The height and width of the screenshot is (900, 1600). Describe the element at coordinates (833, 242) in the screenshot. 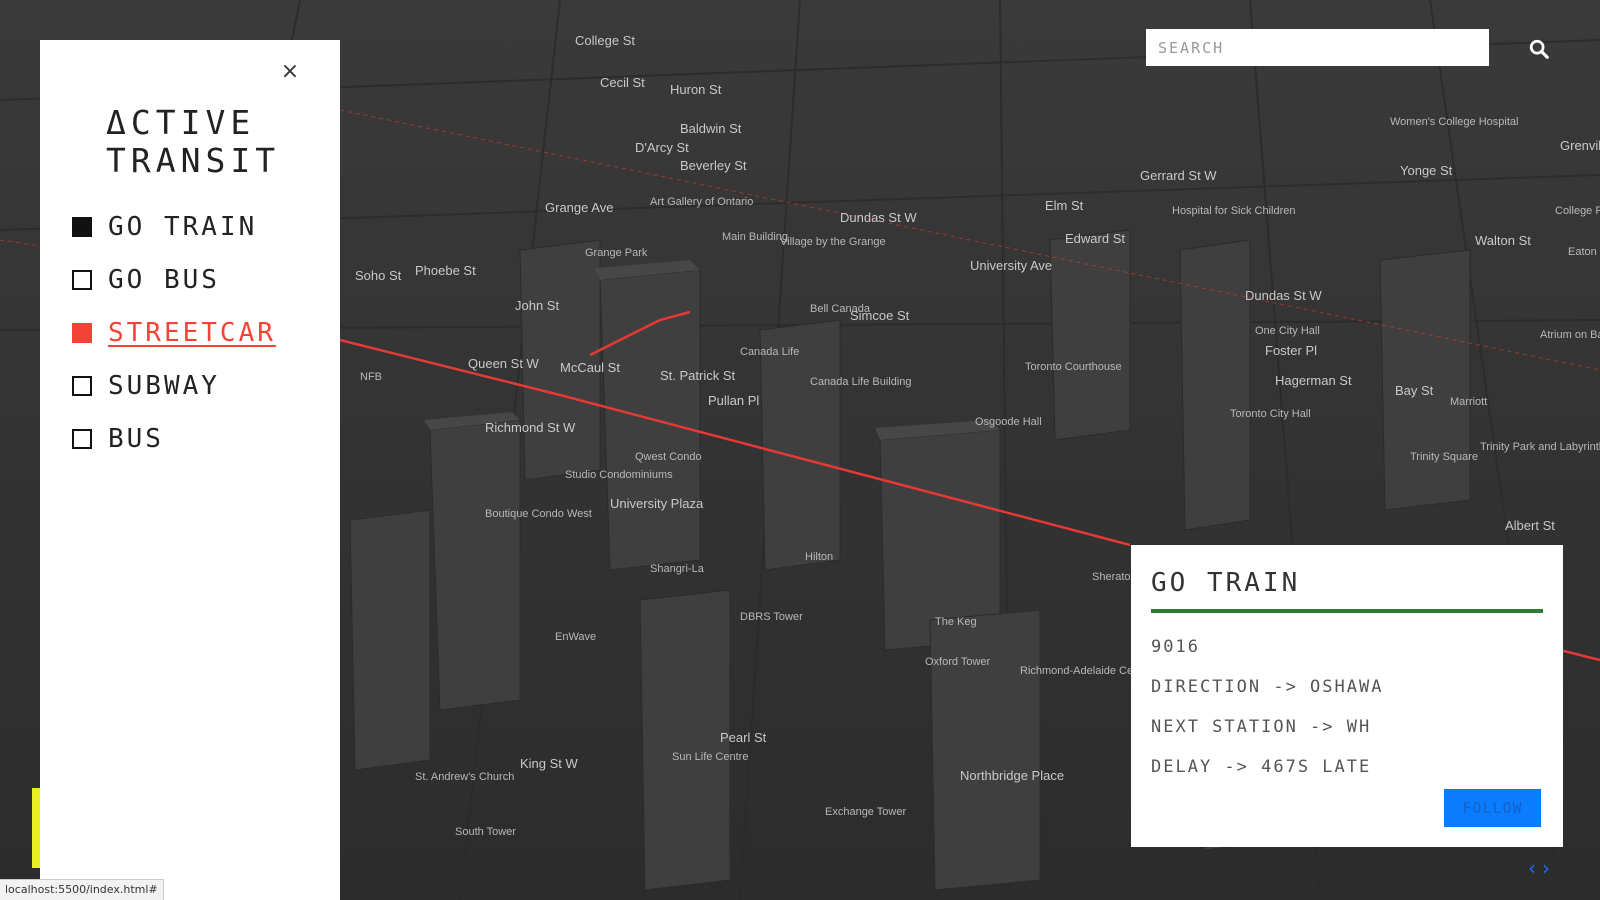

I see `map-label: Village by the Grange` at that location.